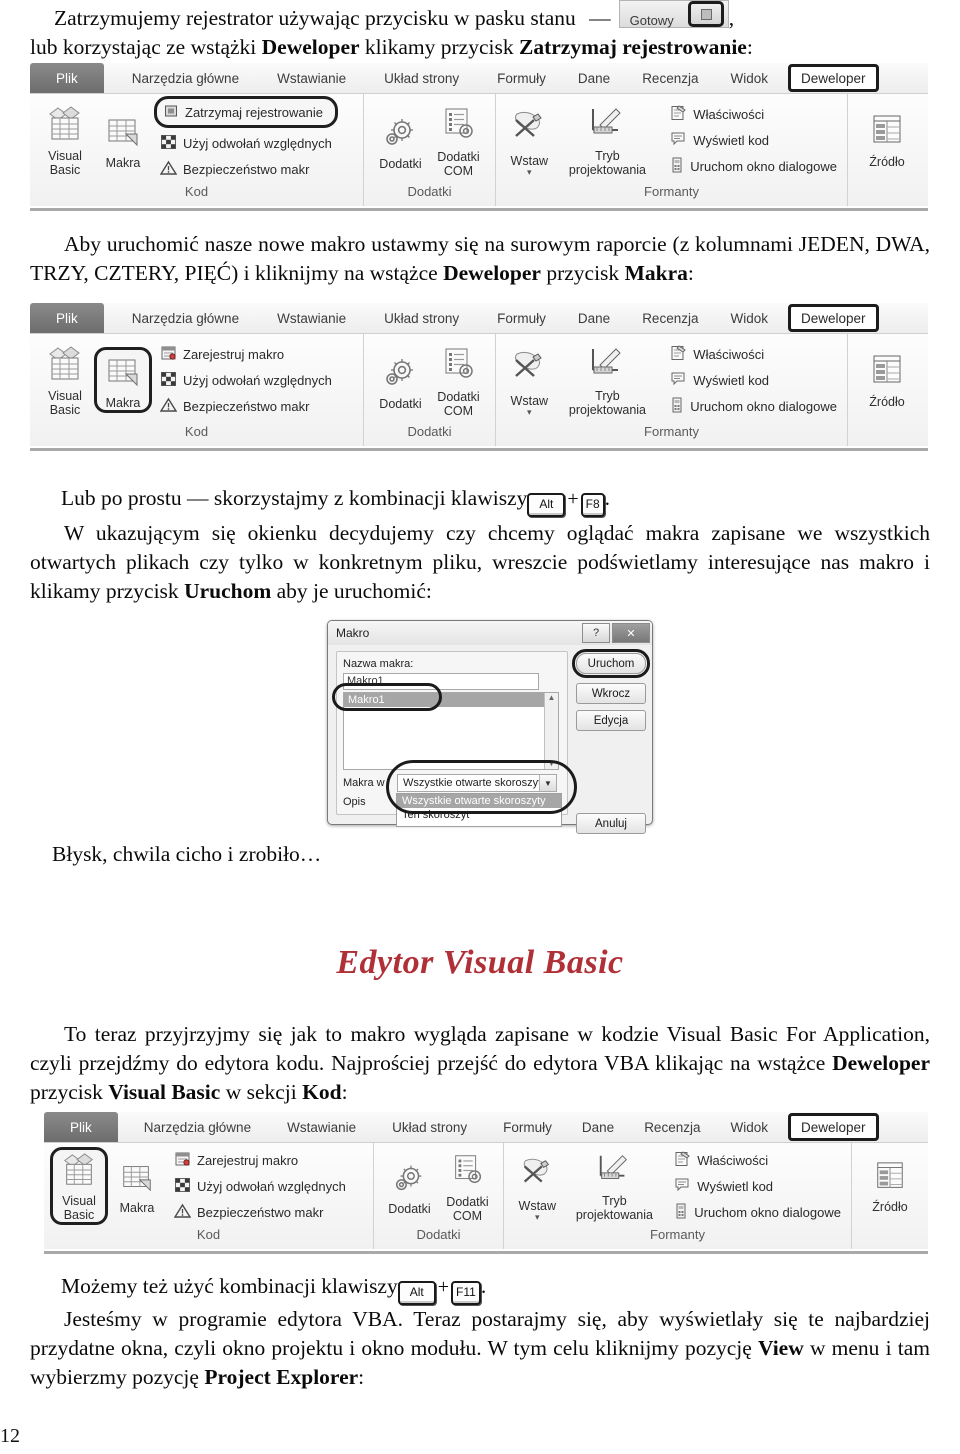  Describe the element at coordinates (611, 720) in the screenshot. I see `edycja-button: Edycja` at that location.